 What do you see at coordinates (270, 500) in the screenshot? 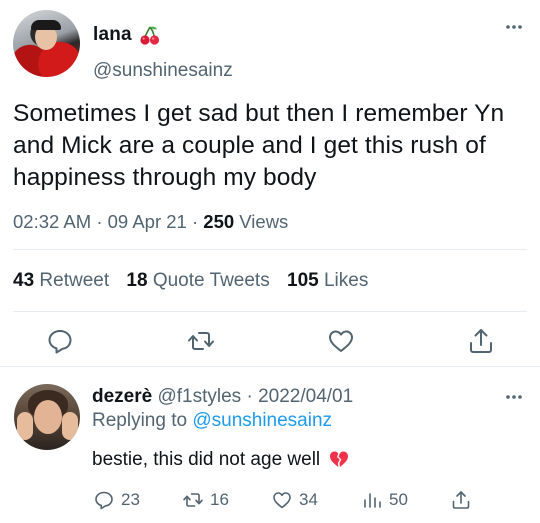
I see `reply-action-bar: 23 16 34 50` at bounding box center [270, 500].